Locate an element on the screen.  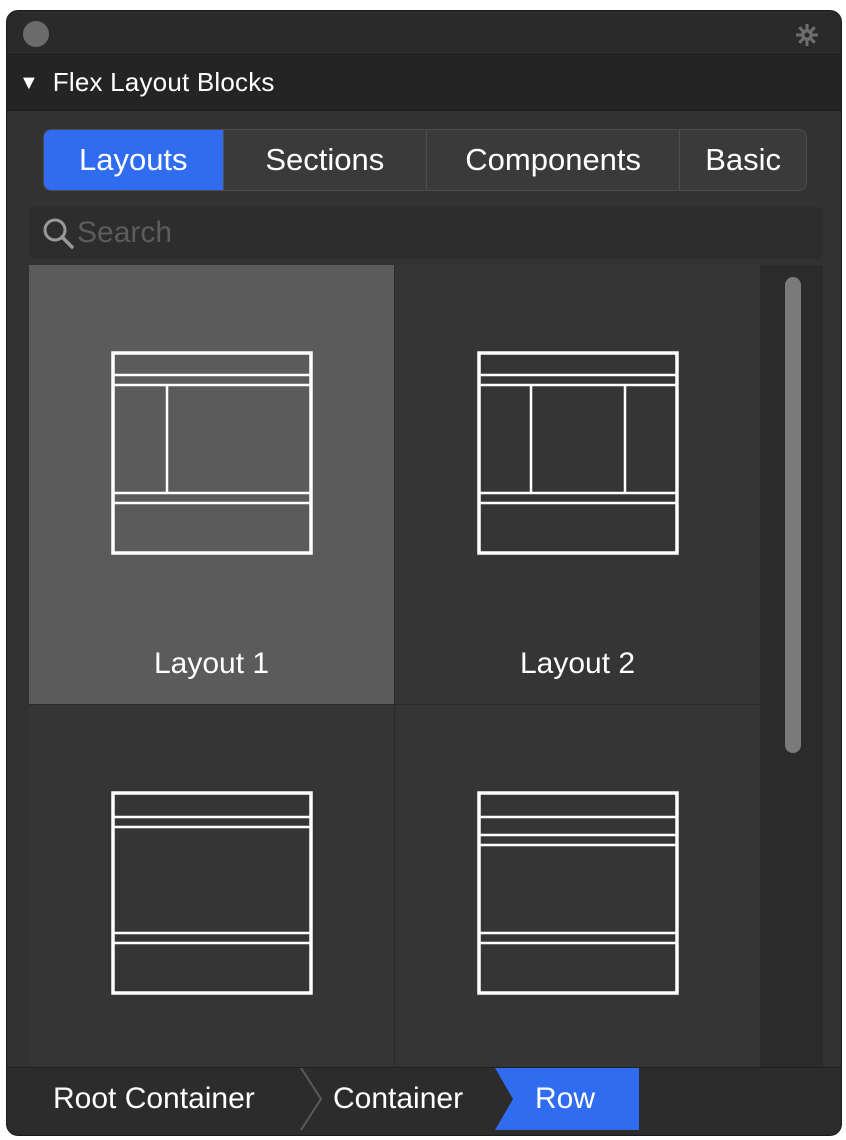
gear-icon is located at coordinates (807, 35).